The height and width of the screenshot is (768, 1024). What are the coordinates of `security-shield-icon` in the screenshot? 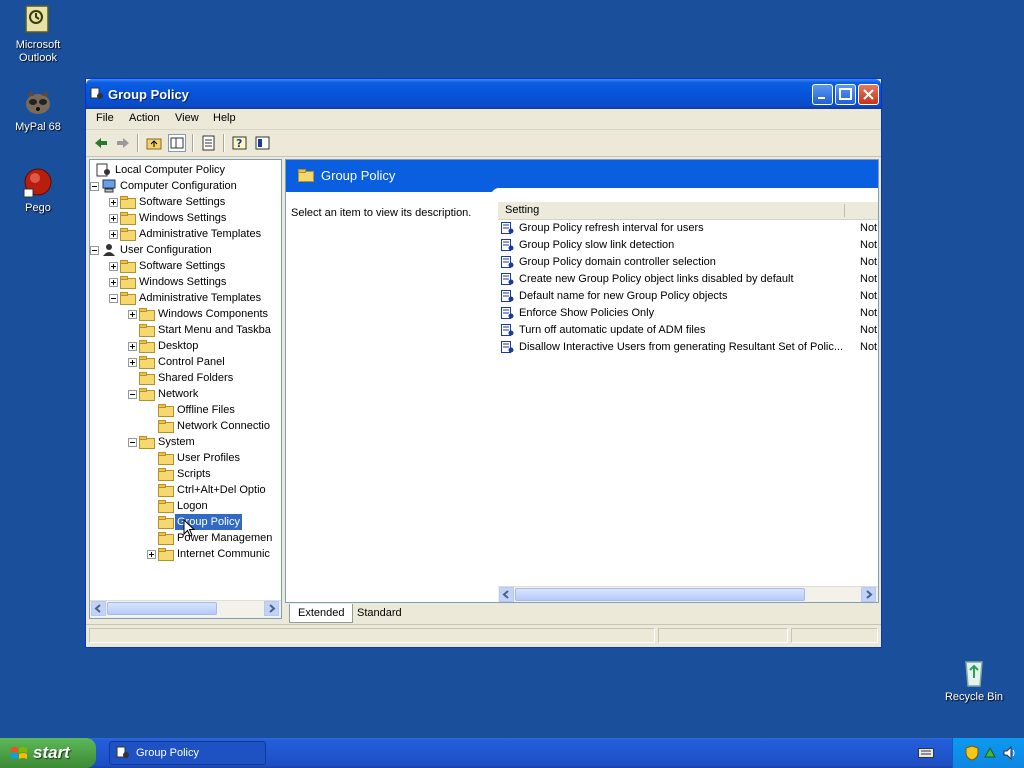 It's located at (972, 753).